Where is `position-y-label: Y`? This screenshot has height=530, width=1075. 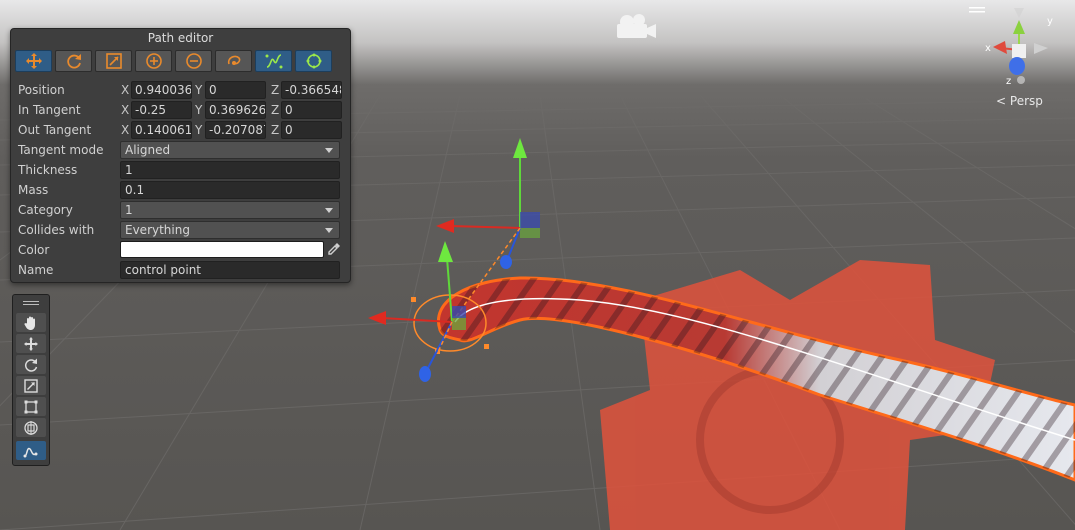
position-y-label: Y is located at coordinates (199, 90).